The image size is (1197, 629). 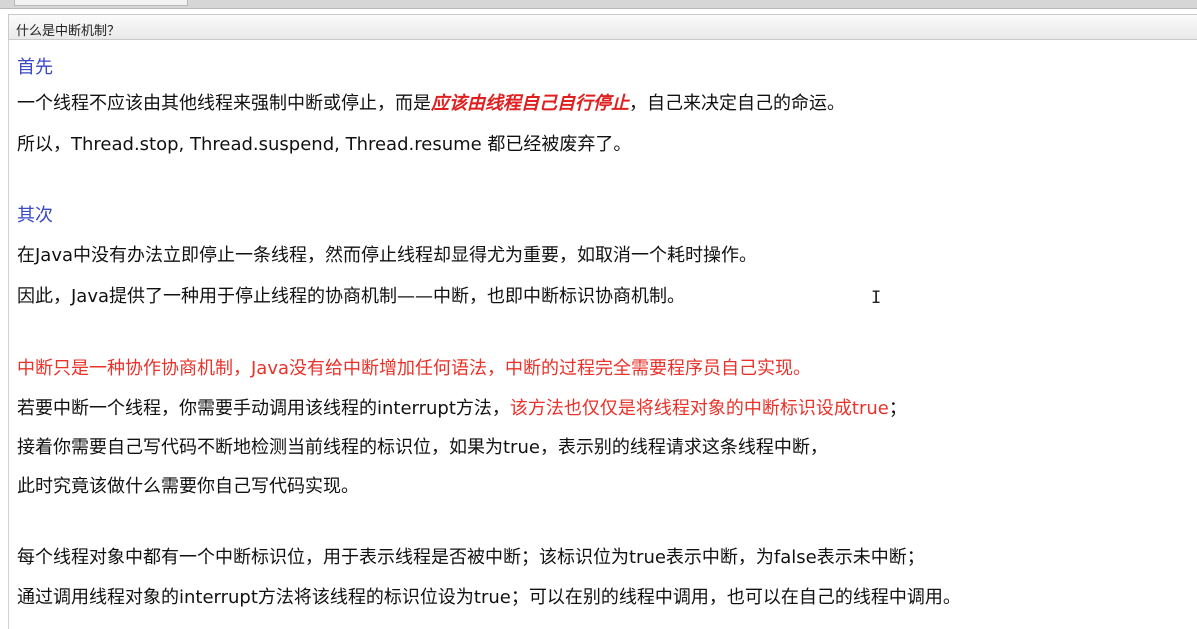 What do you see at coordinates (35, 215) in the screenshot?
I see `heading-second: 其次` at bounding box center [35, 215].